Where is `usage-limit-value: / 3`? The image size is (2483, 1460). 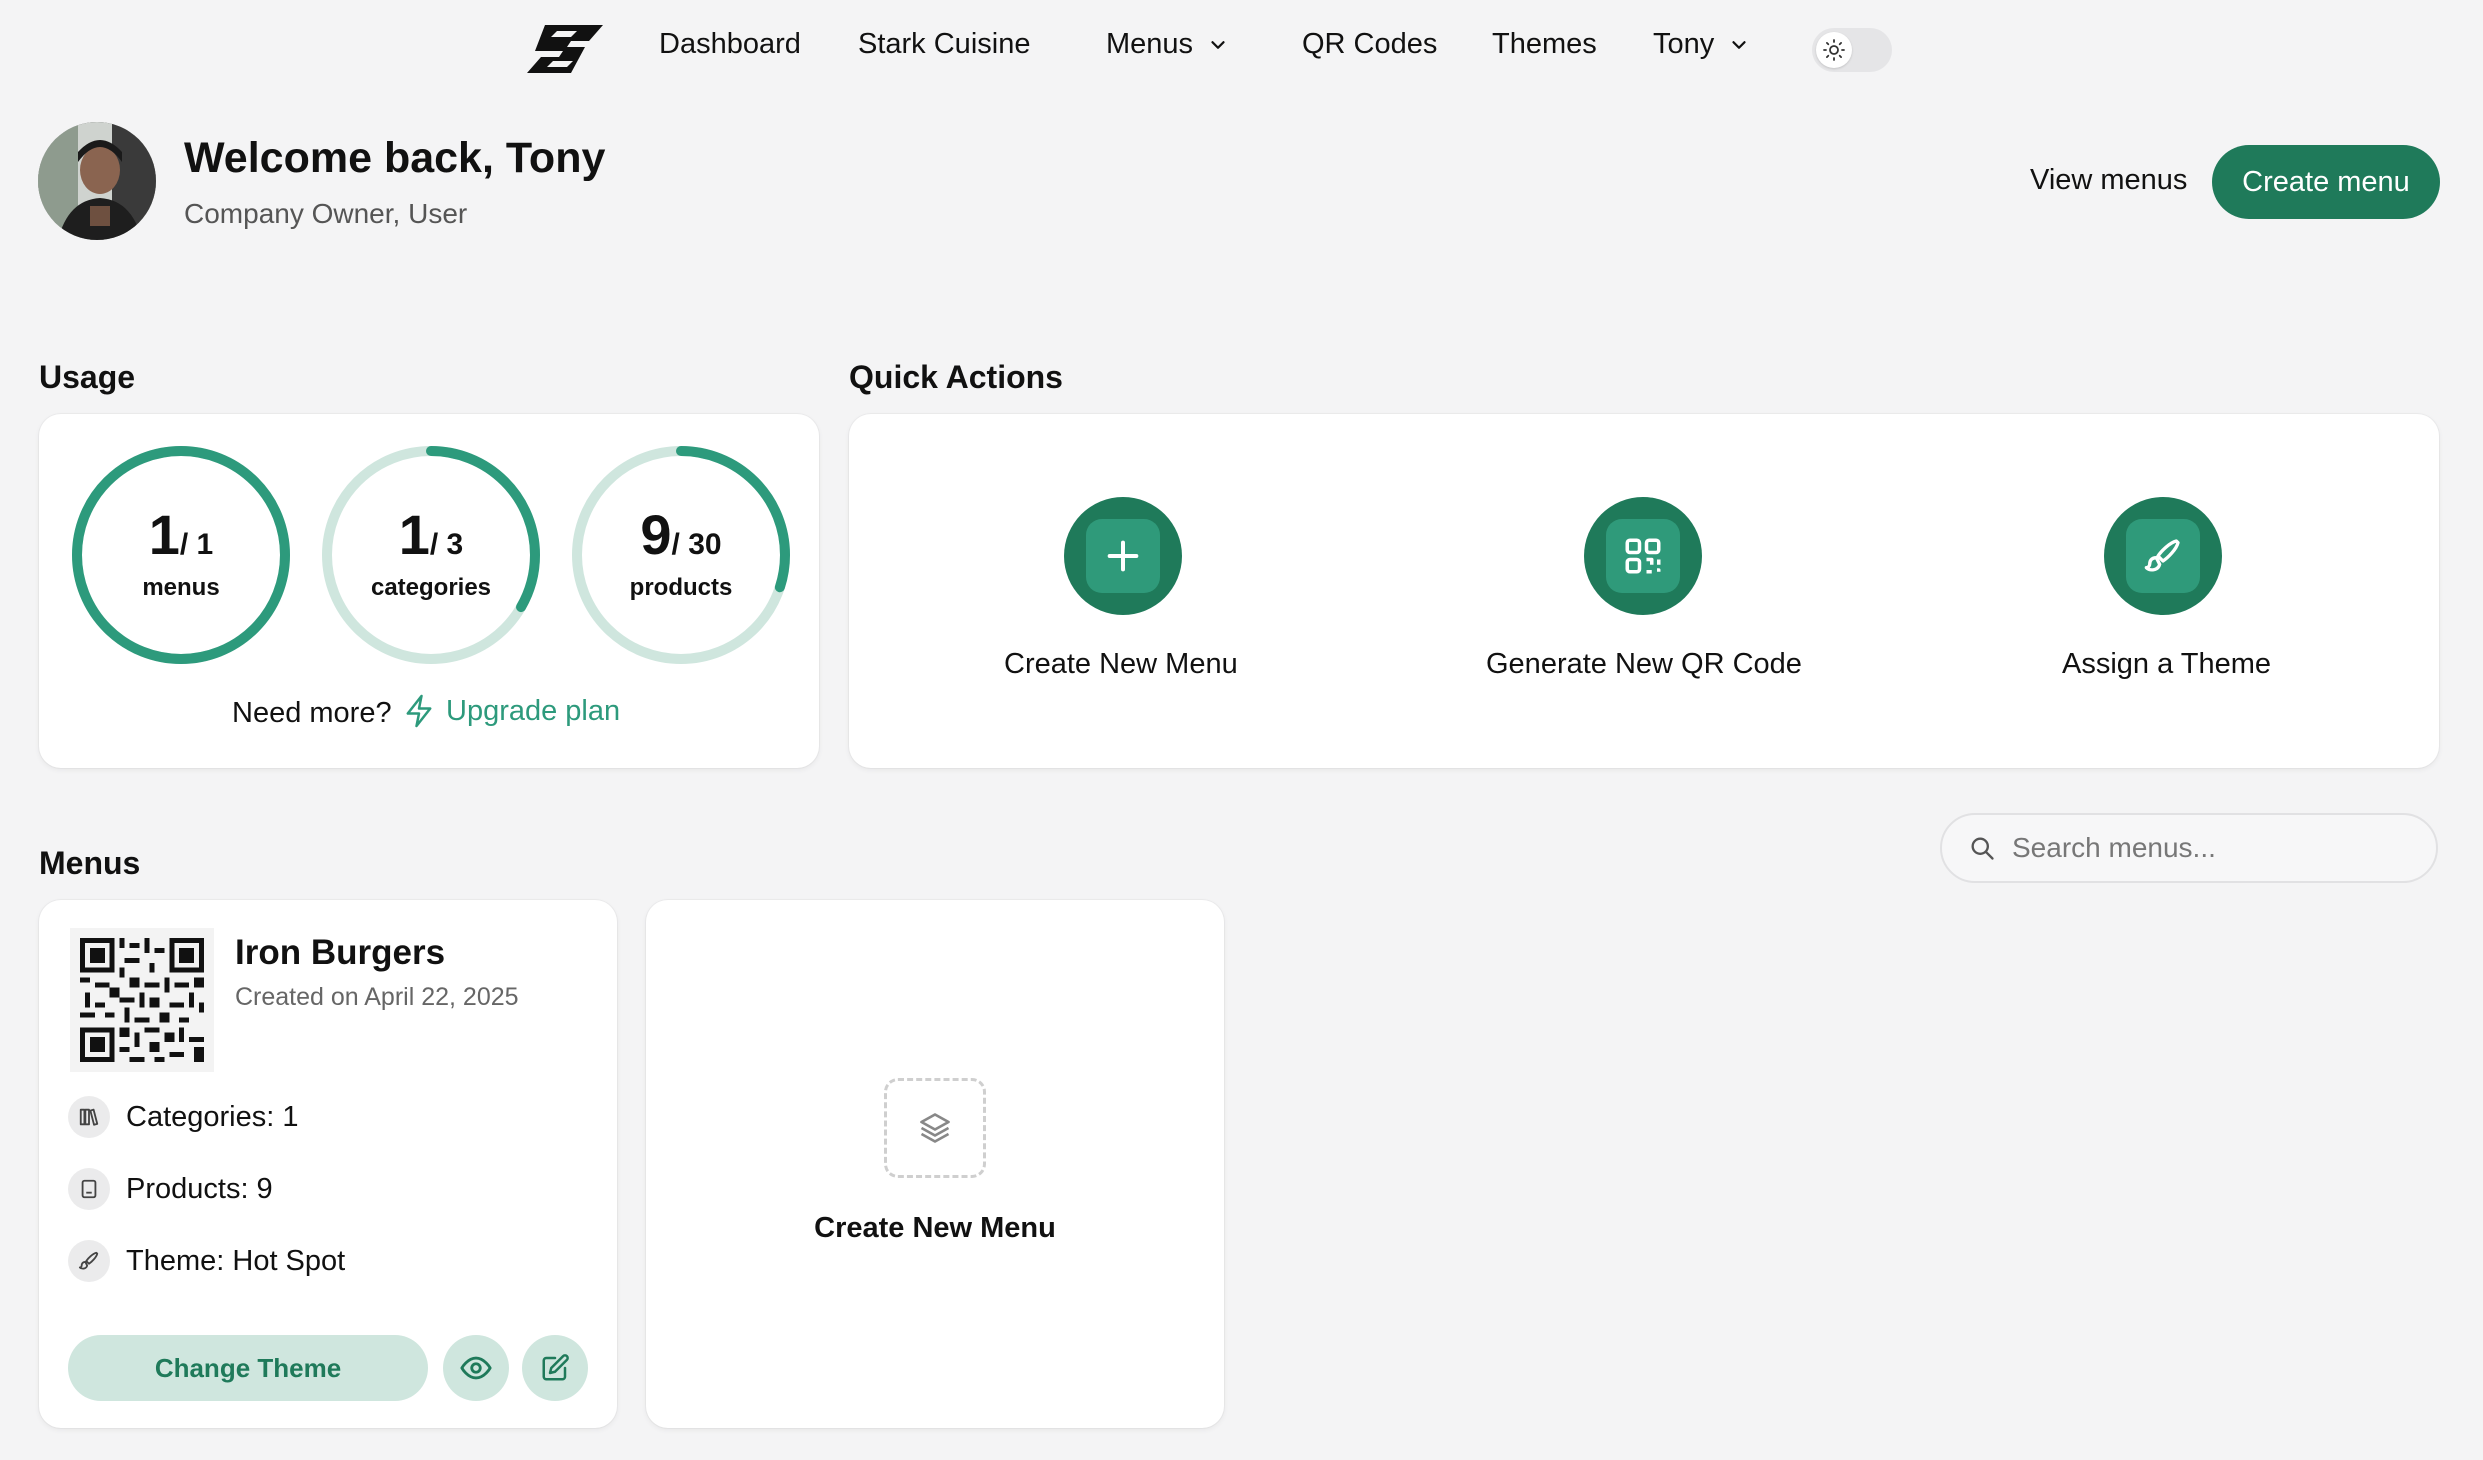
usage-limit-value: / 3 is located at coordinates (446, 544).